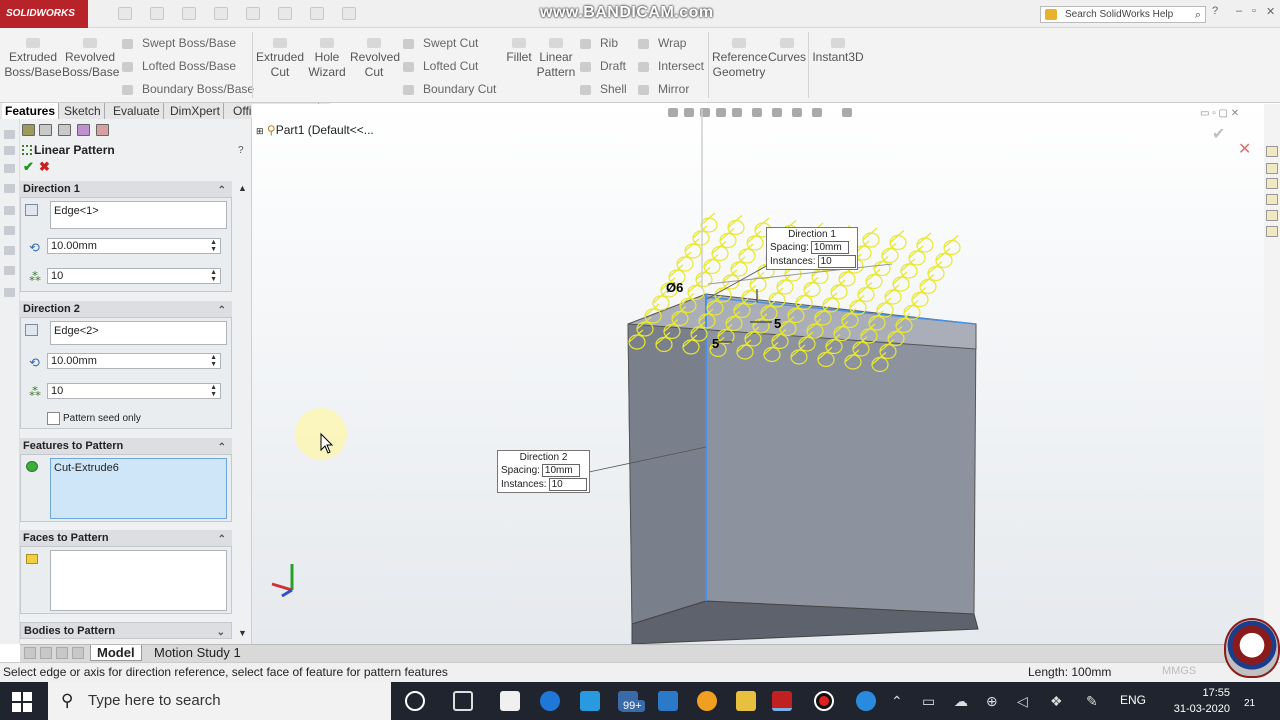 Image resolution: width=1280 pixels, height=720 pixels. Describe the element at coordinates (463, 701) in the screenshot. I see `task-view-icon` at that location.